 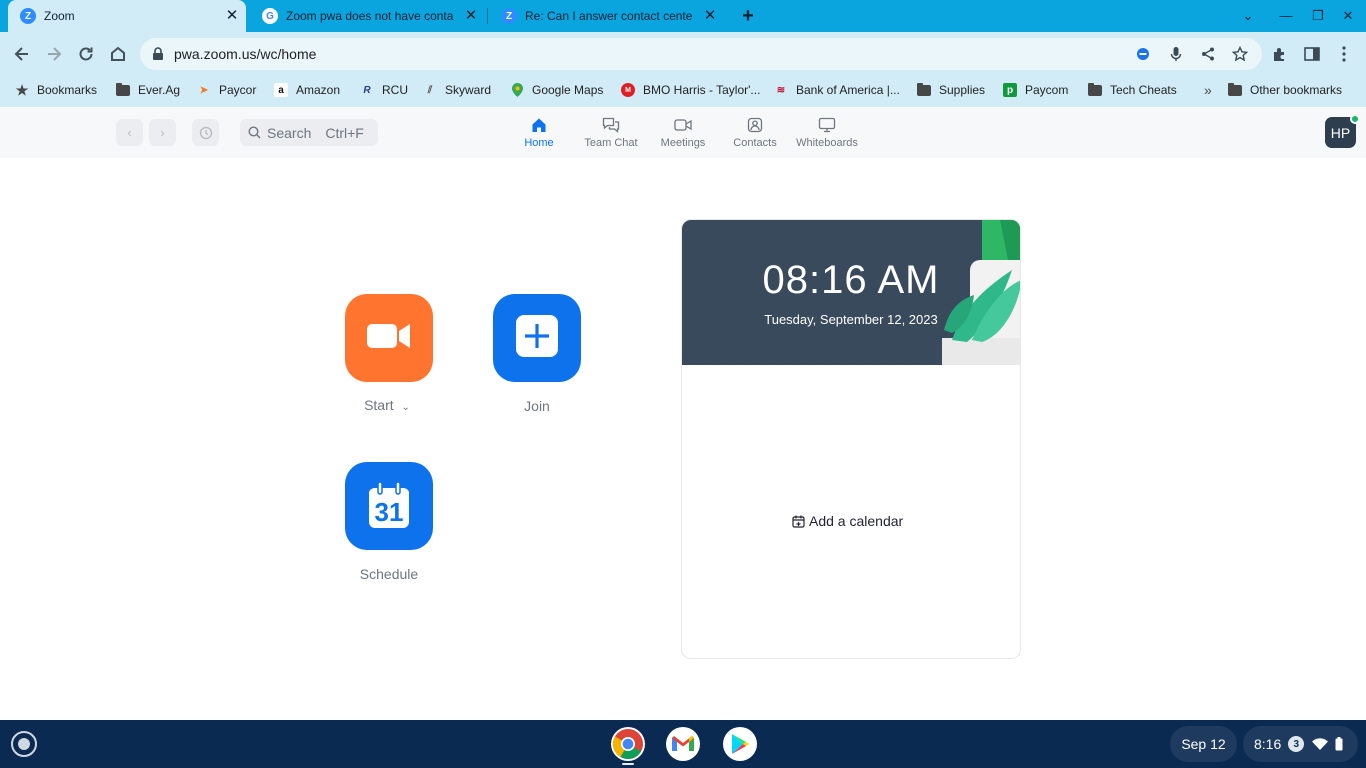 I want to click on back-arrow-icon: ‹, so click(x=129, y=132).